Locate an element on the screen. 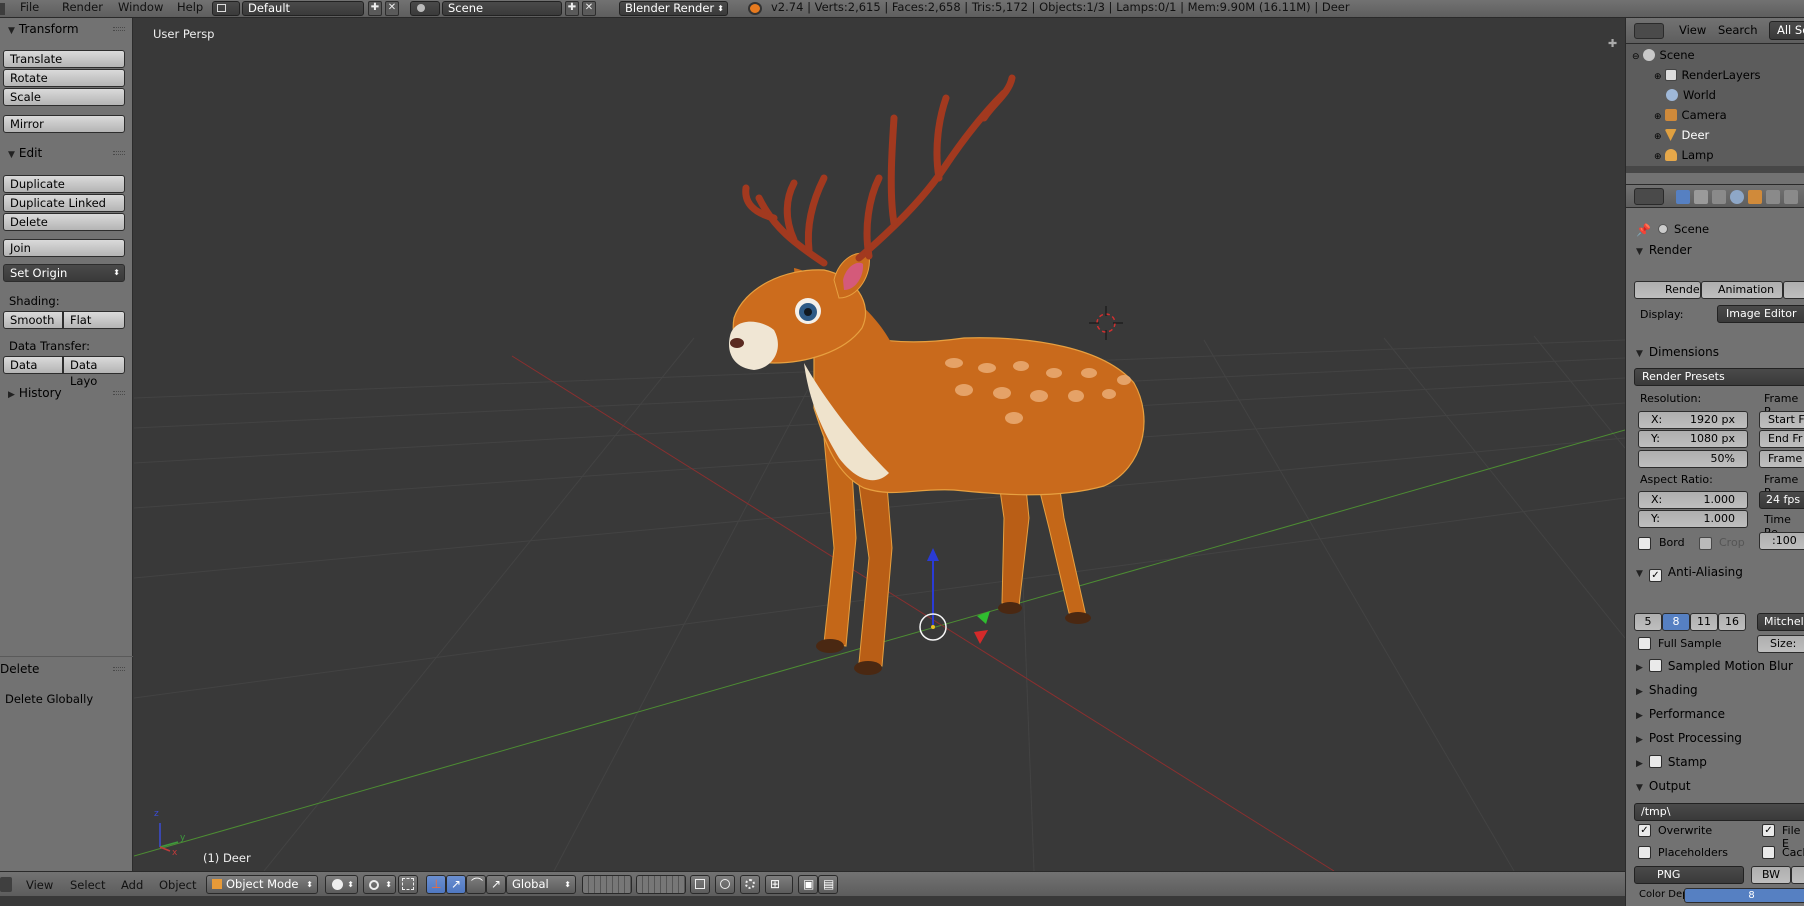 This screenshot has width=1804, height=906. mirror-button: Mirror is located at coordinates (64, 124).